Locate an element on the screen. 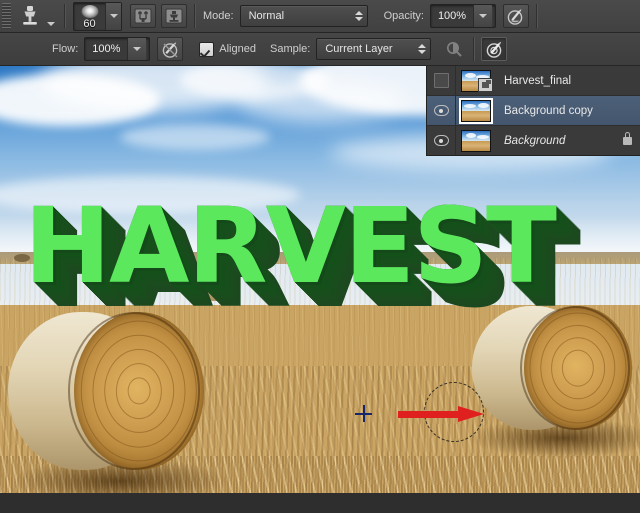  pressure-size-glyph is located at coordinates (494, 49).